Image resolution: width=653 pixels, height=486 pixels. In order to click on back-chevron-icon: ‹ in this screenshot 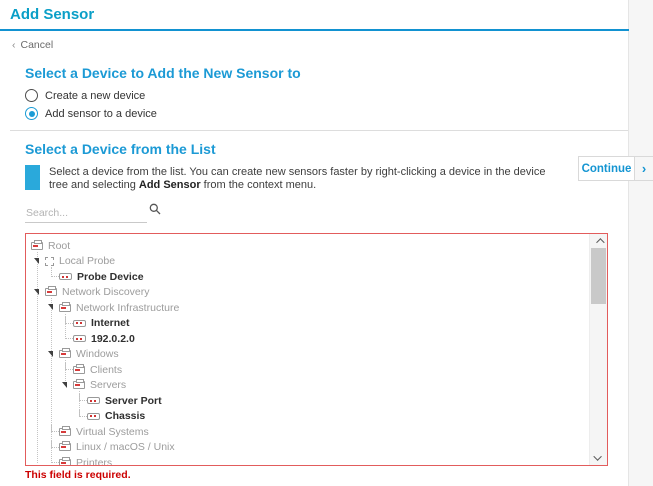, I will do `click(14, 45)`.